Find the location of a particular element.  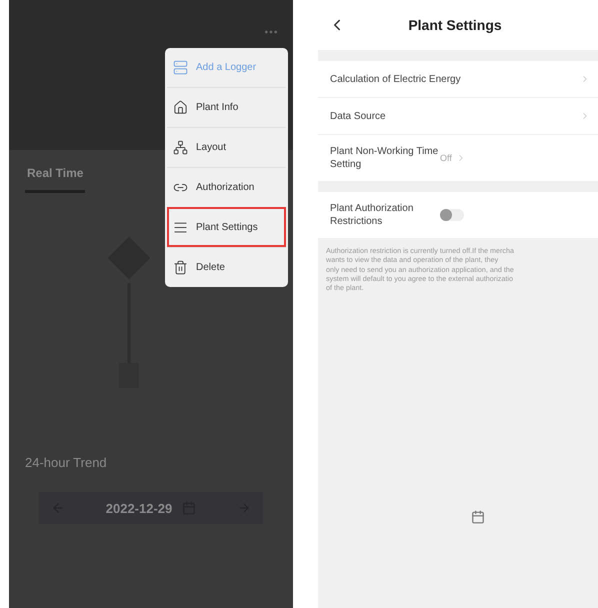

page-title: Plant Settings is located at coordinates (455, 25).